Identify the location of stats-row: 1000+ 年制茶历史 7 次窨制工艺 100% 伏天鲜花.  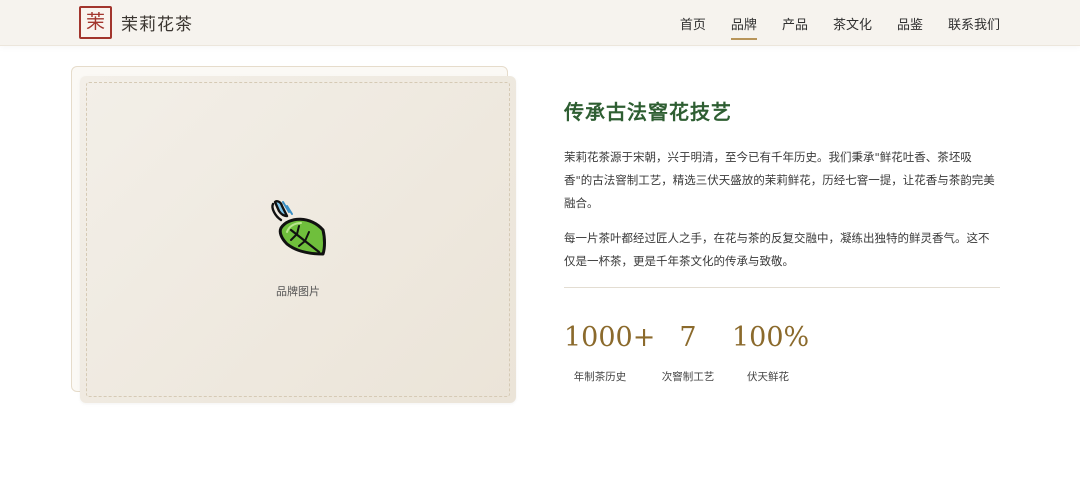
(687, 352).